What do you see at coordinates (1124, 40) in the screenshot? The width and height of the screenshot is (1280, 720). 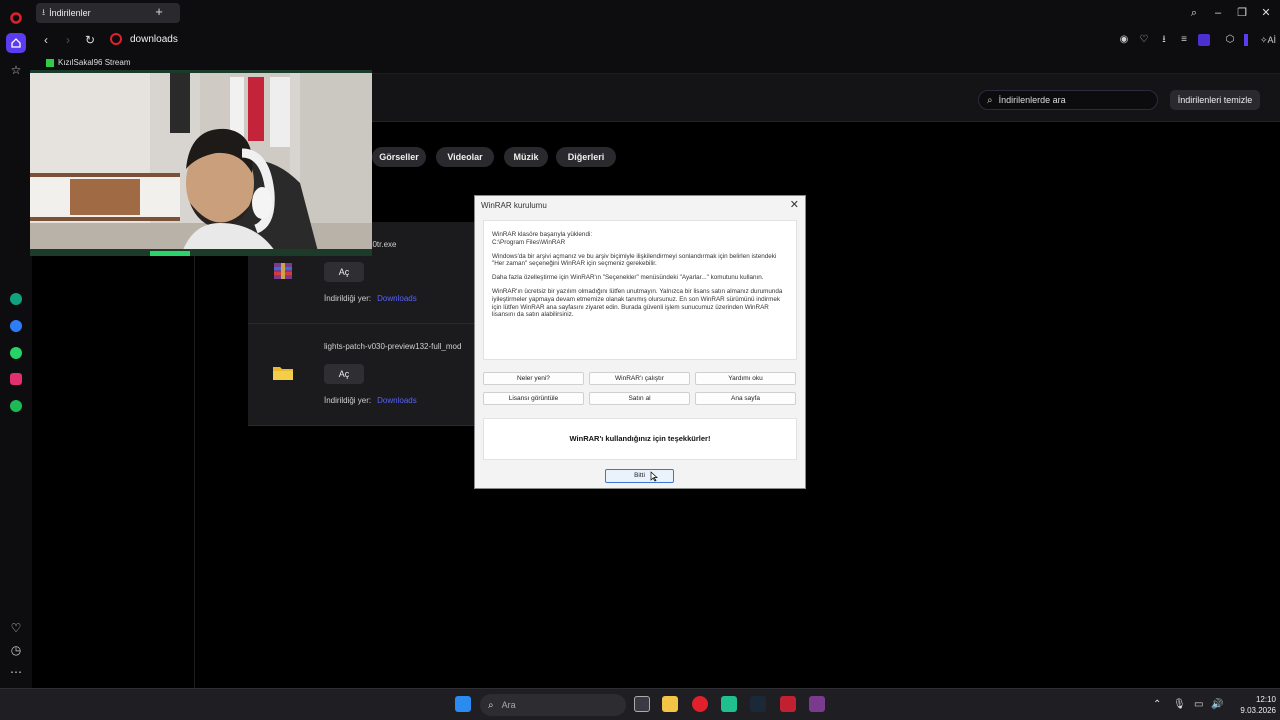 I see `camera-icon: ◉` at bounding box center [1124, 40].